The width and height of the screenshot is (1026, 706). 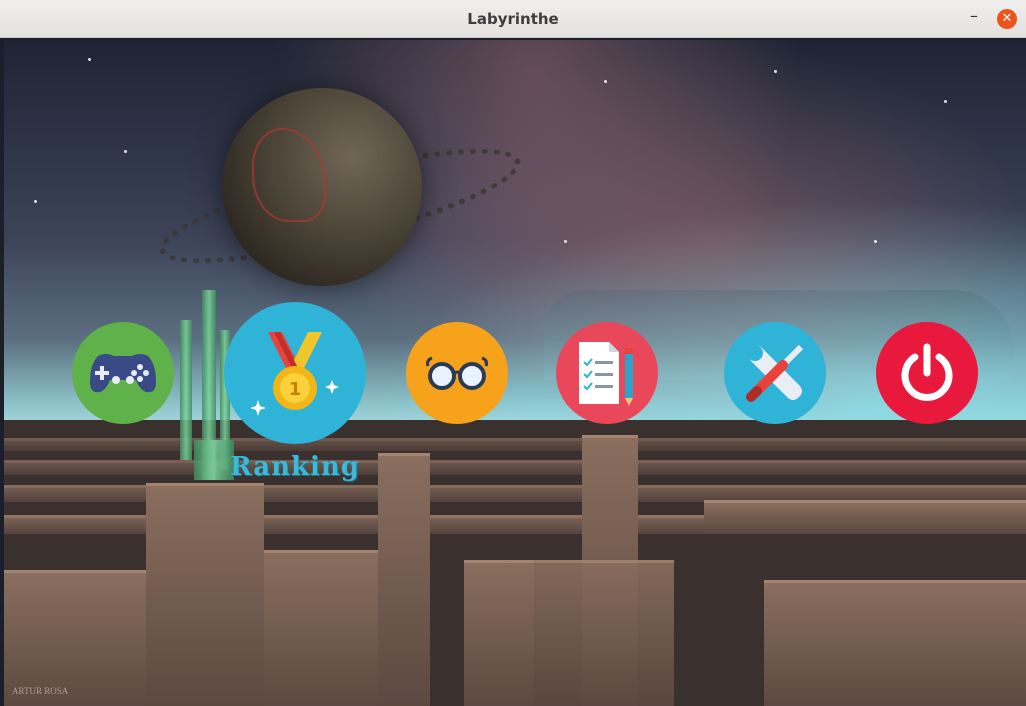 I want to click on tools-icon, so click(x=775, y=373).